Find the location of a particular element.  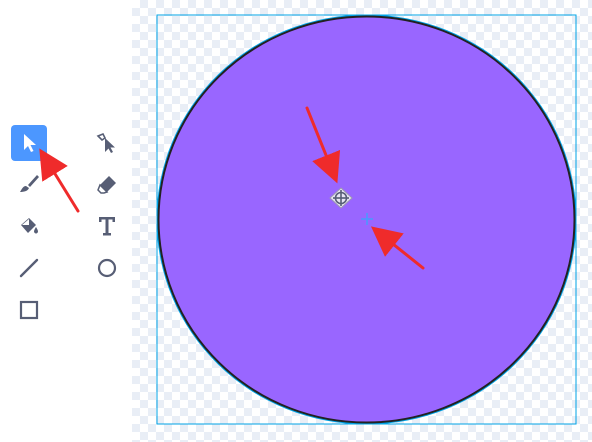

circle-icon is located at coordinates (107, 268).